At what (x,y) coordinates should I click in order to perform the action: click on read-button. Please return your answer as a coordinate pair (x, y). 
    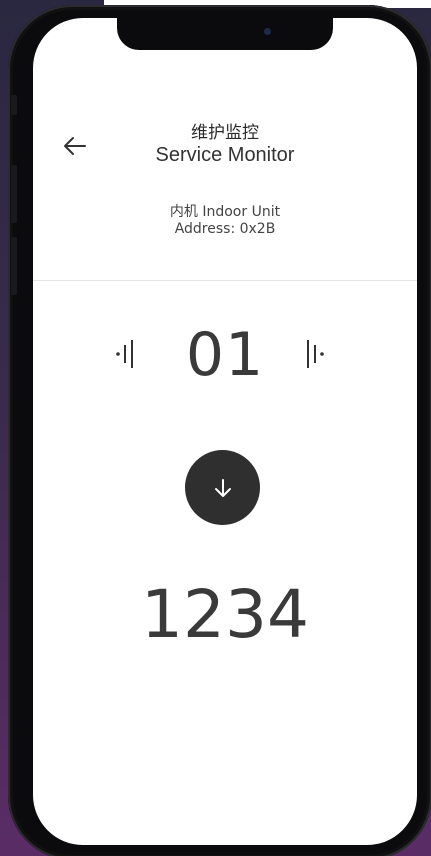
    Looking at the image, I should click on (222, 487).